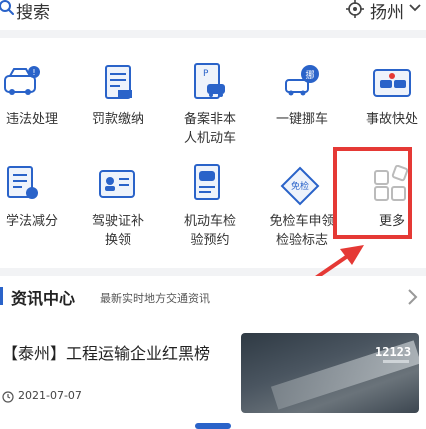 Image resolution: width=426 pixels, height=429 pixels. What do you see at coordinates (43, 298) in the screenshot?
I see `news-title: 资讯中心` at bounding box center [43, 298].